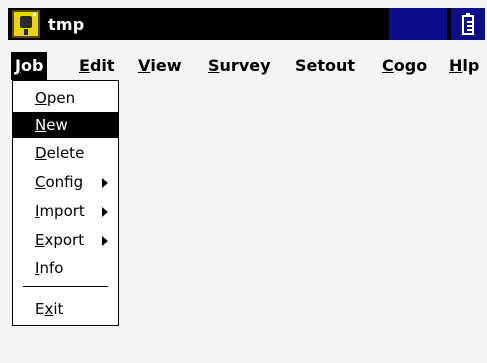 Image resolution: width=487 pixels, height=363 pixels. Describe the element at coordinates (65, 98) in the screenshot. I see `menu-item-open: Open` at that location.